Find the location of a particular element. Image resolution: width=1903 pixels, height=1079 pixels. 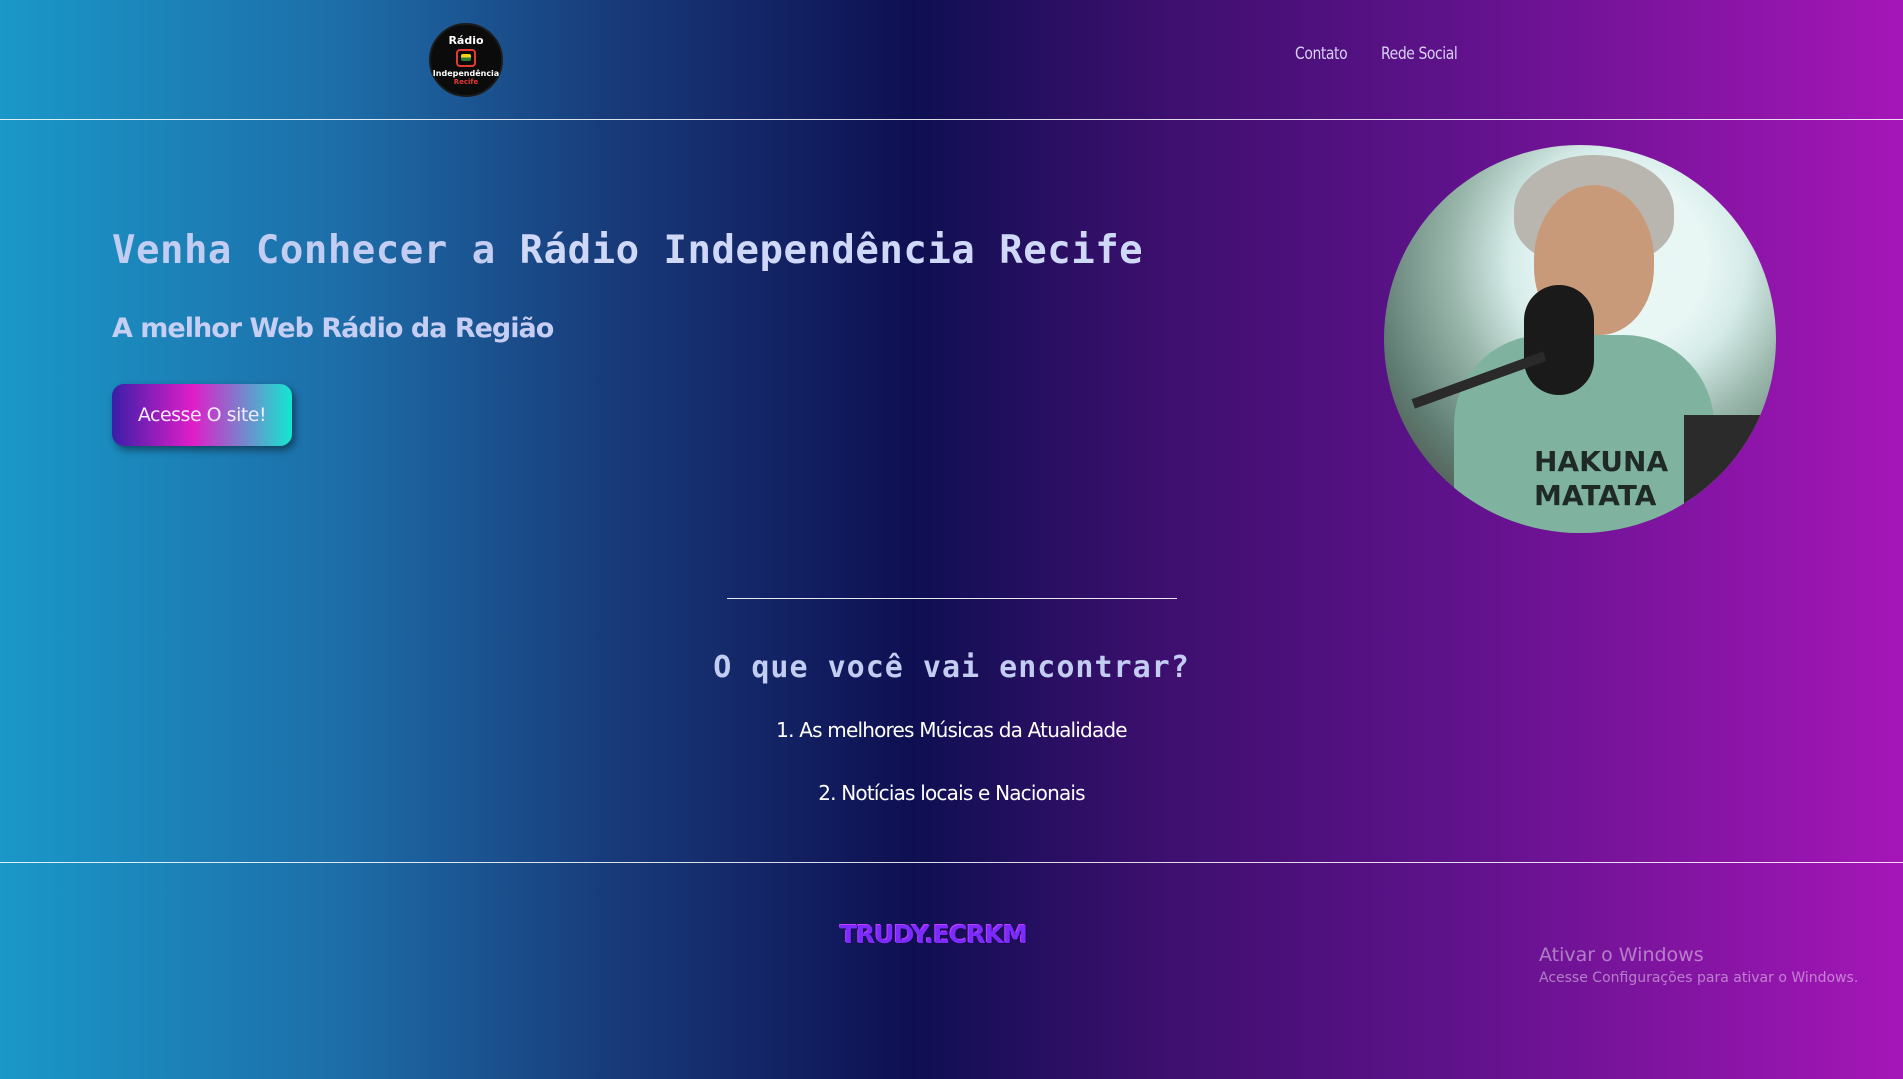

announcer-photo: HAKUNA MATATA is located at coordinates (1580, 339).